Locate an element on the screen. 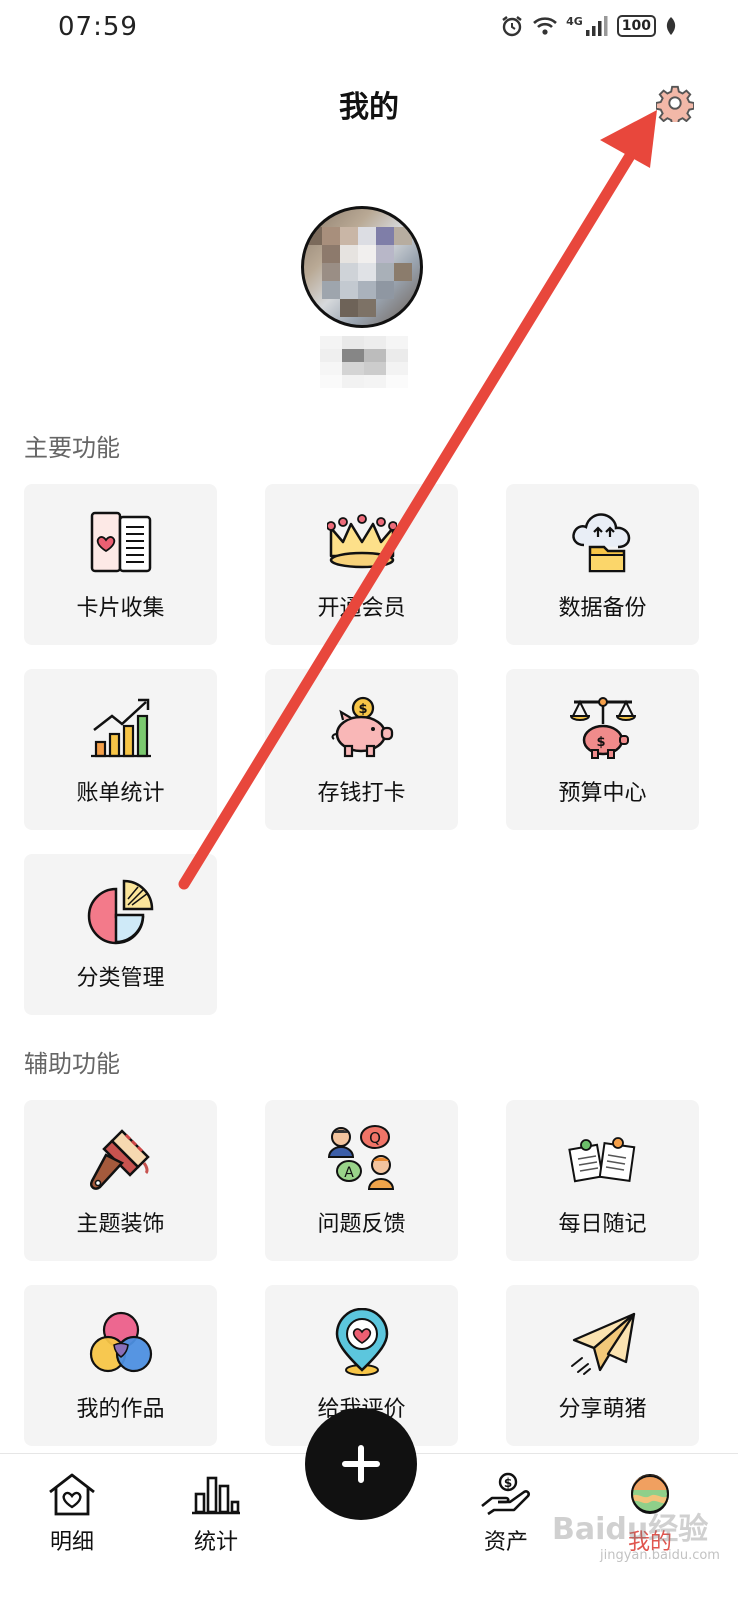  alarm-icon is located at coordinates (512, 26).